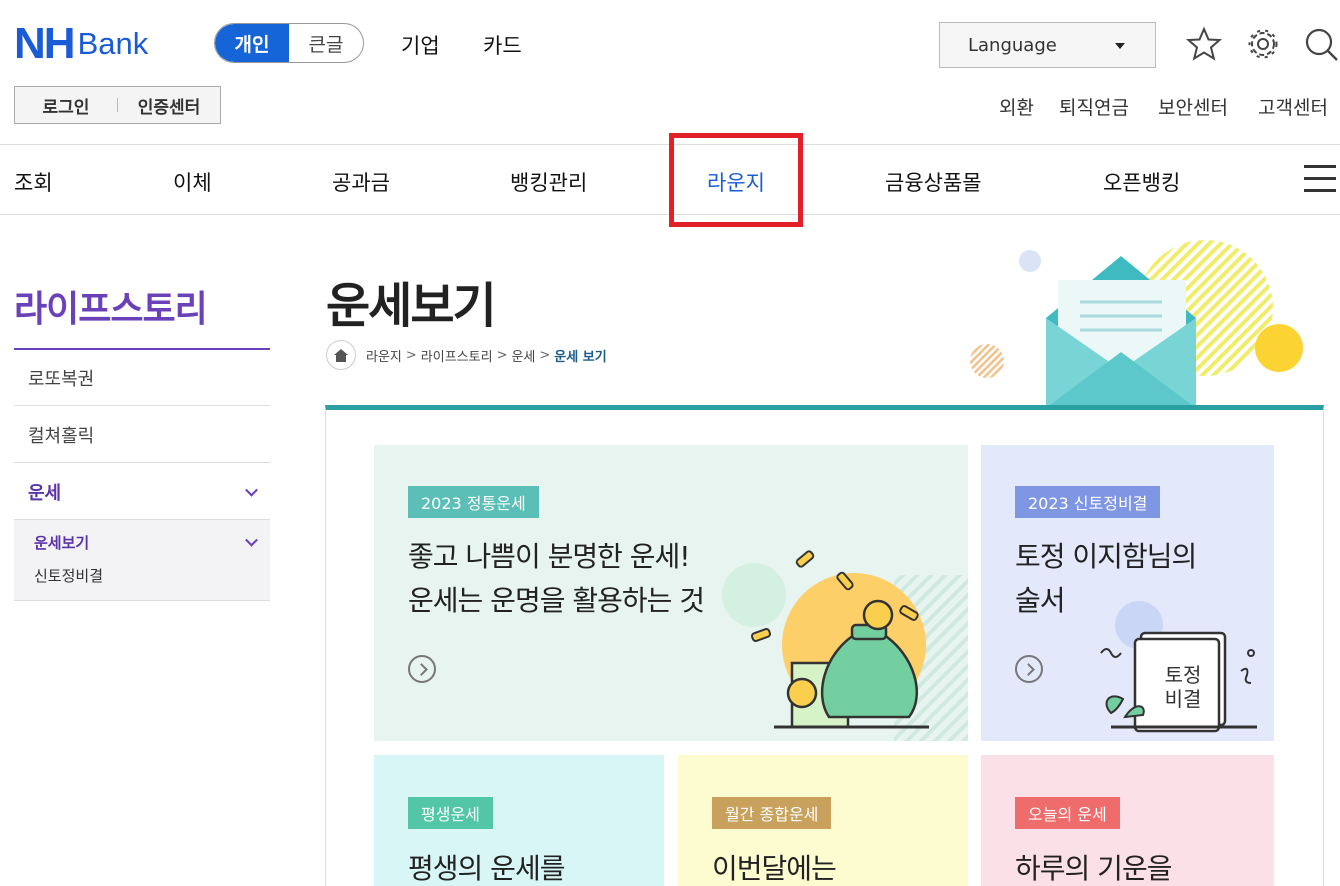 This screenshot has width=1340, height=886. What do you see at coordinates (1136, 324) in the screenshot?
I see `envelope-illustration` at bounding box center [1136, 324].